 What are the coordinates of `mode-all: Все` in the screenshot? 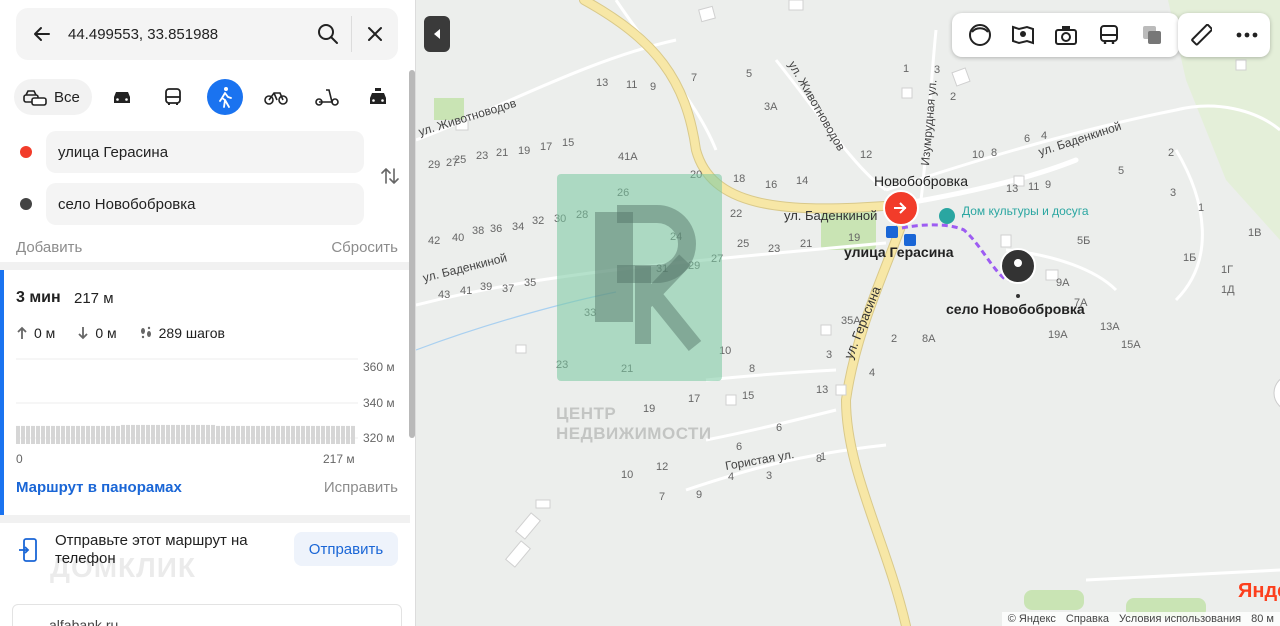 It's located at (53, 97).